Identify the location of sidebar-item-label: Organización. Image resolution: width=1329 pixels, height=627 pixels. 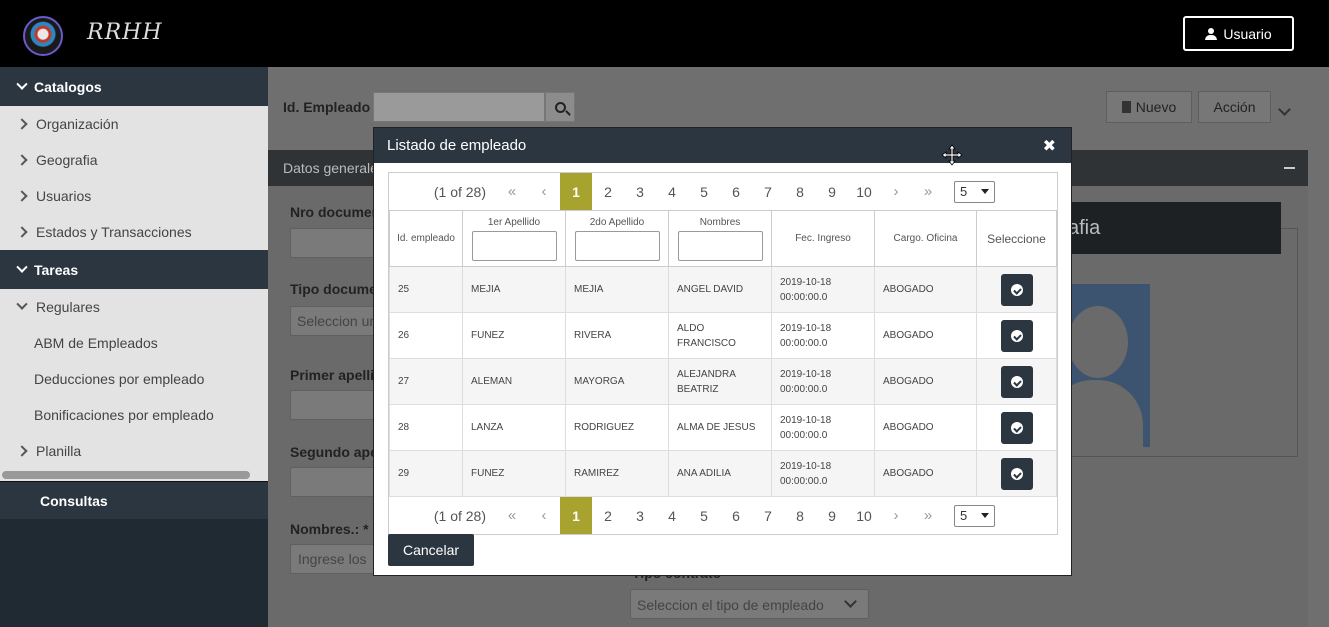
(77, 124).